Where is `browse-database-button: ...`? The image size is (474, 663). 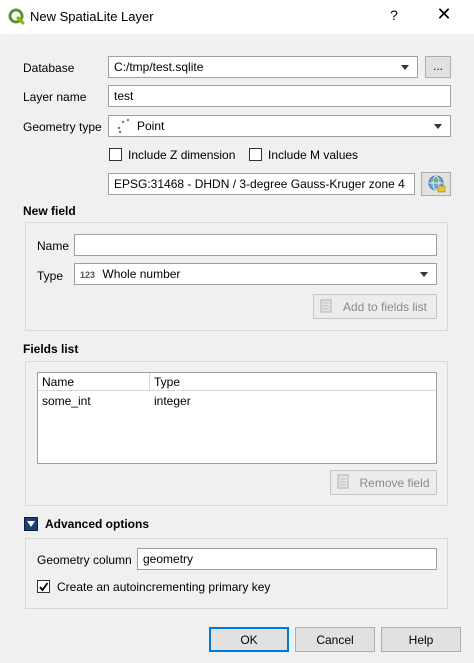
browse-database-button: ... is located at coordinates (438, 67).